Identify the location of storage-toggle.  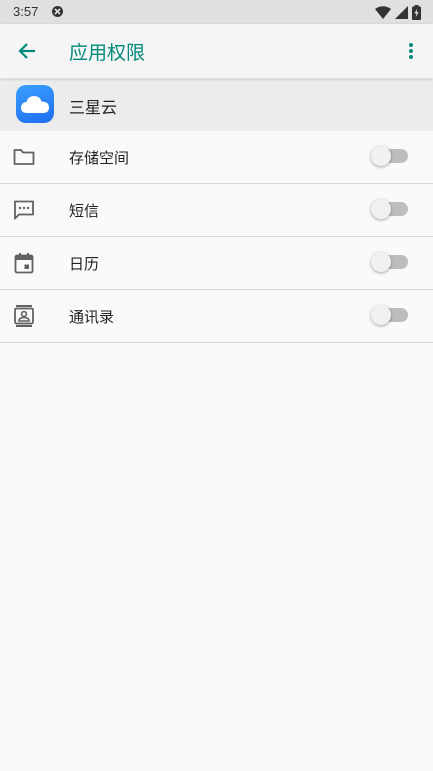
(389, 156).